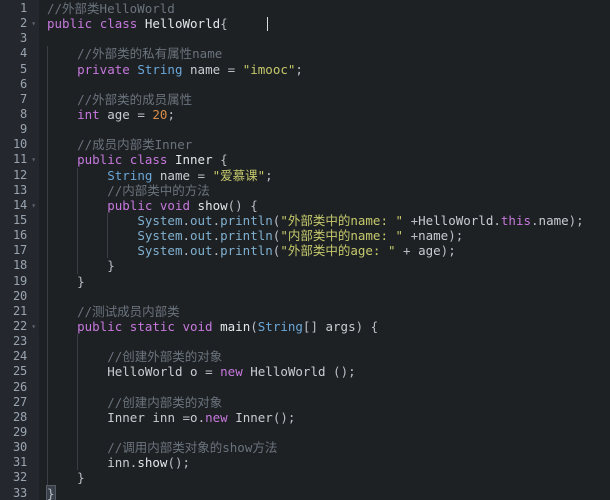 This screenshot has width=610, height=500. What do you see at coordinates (19, 280) in the screenshot?
I see `line-number: 19` at bounding box center [19, 280].